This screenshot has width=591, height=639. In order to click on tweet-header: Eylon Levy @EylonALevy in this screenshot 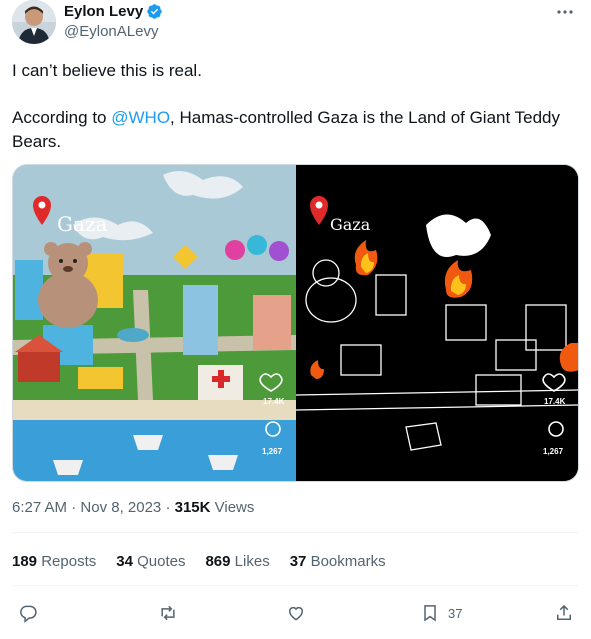, I will do `click(295, 23)`.